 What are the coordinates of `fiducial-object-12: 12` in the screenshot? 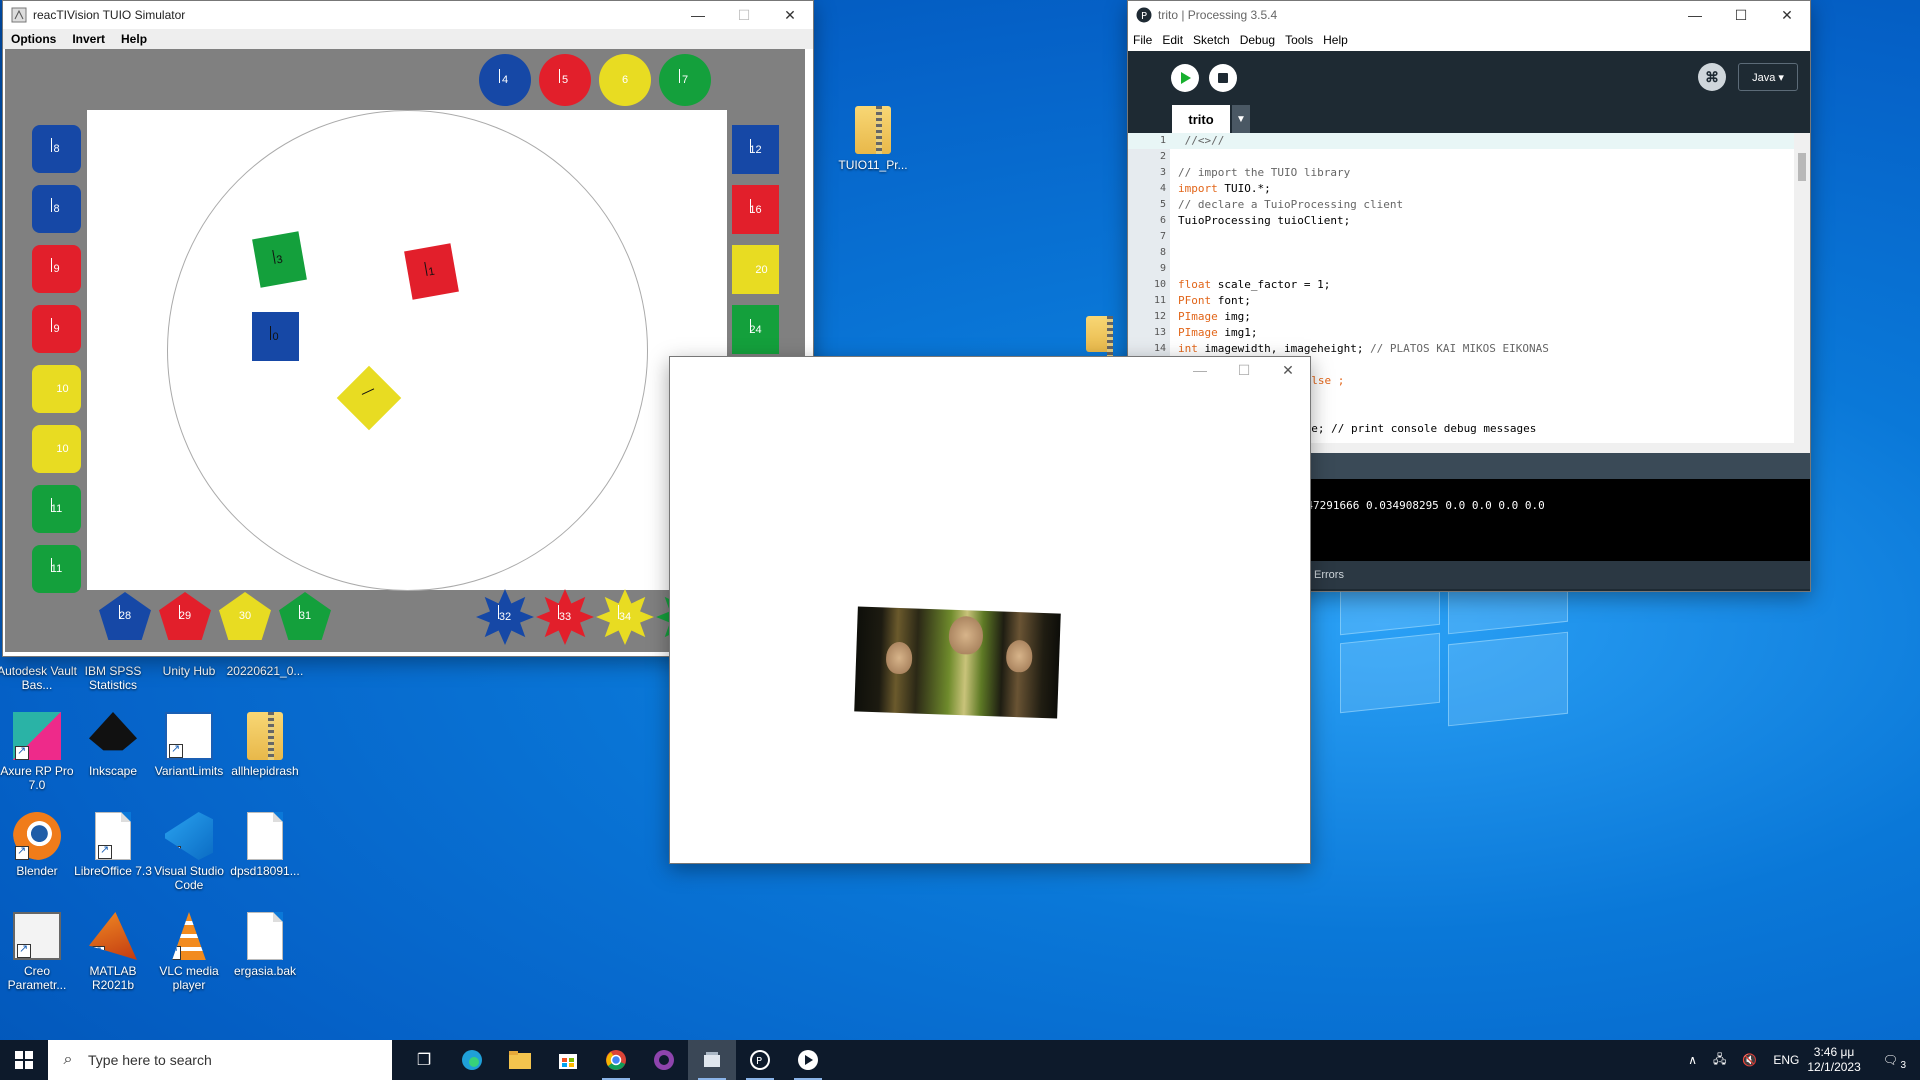 It's located at (755, 149).